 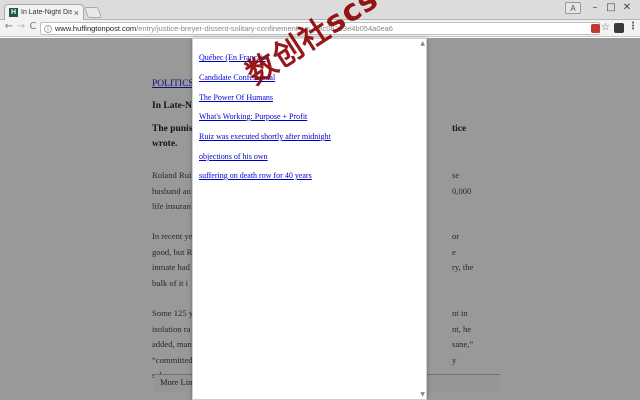 I want to click on profile-button: A, so click(x=573, y=8).